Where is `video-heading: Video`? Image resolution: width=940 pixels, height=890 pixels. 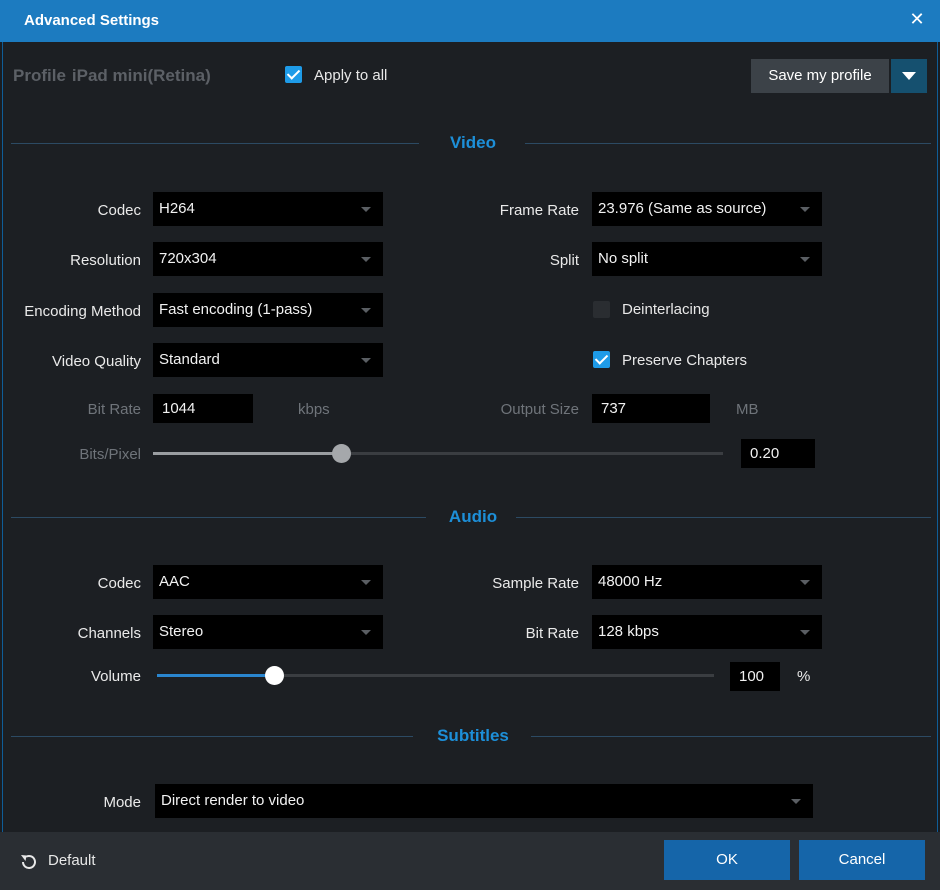
video-heading: Video is located at coordinates (473, 142).